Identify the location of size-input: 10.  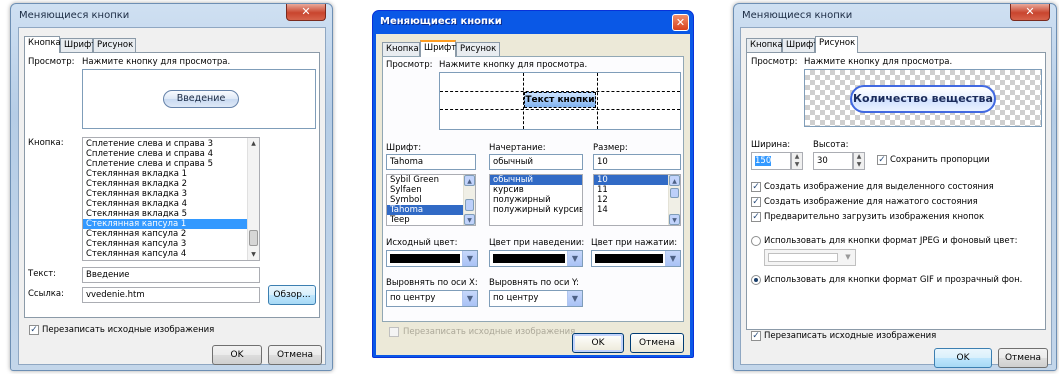
(637, 162).